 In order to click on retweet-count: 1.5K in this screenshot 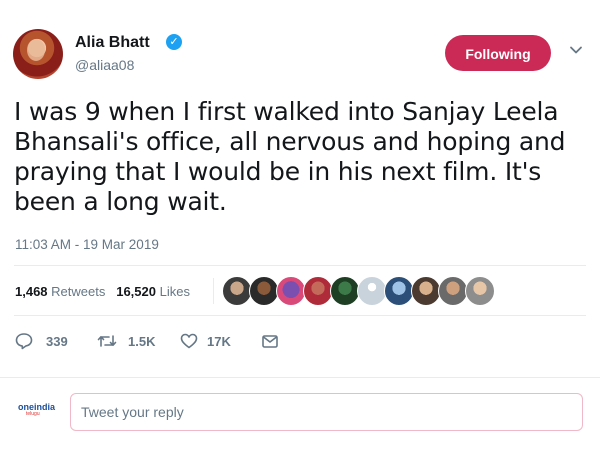, I will do `click(142, 341)`.